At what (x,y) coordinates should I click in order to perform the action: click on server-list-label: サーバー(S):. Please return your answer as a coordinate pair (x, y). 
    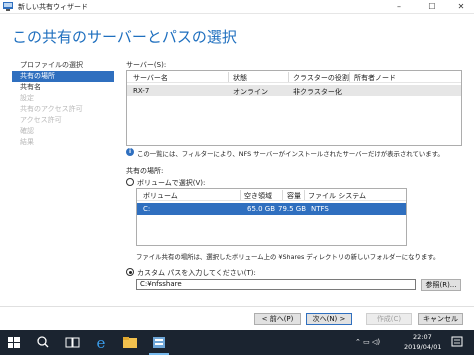
    Looking at the image, I should click on (146, 65).